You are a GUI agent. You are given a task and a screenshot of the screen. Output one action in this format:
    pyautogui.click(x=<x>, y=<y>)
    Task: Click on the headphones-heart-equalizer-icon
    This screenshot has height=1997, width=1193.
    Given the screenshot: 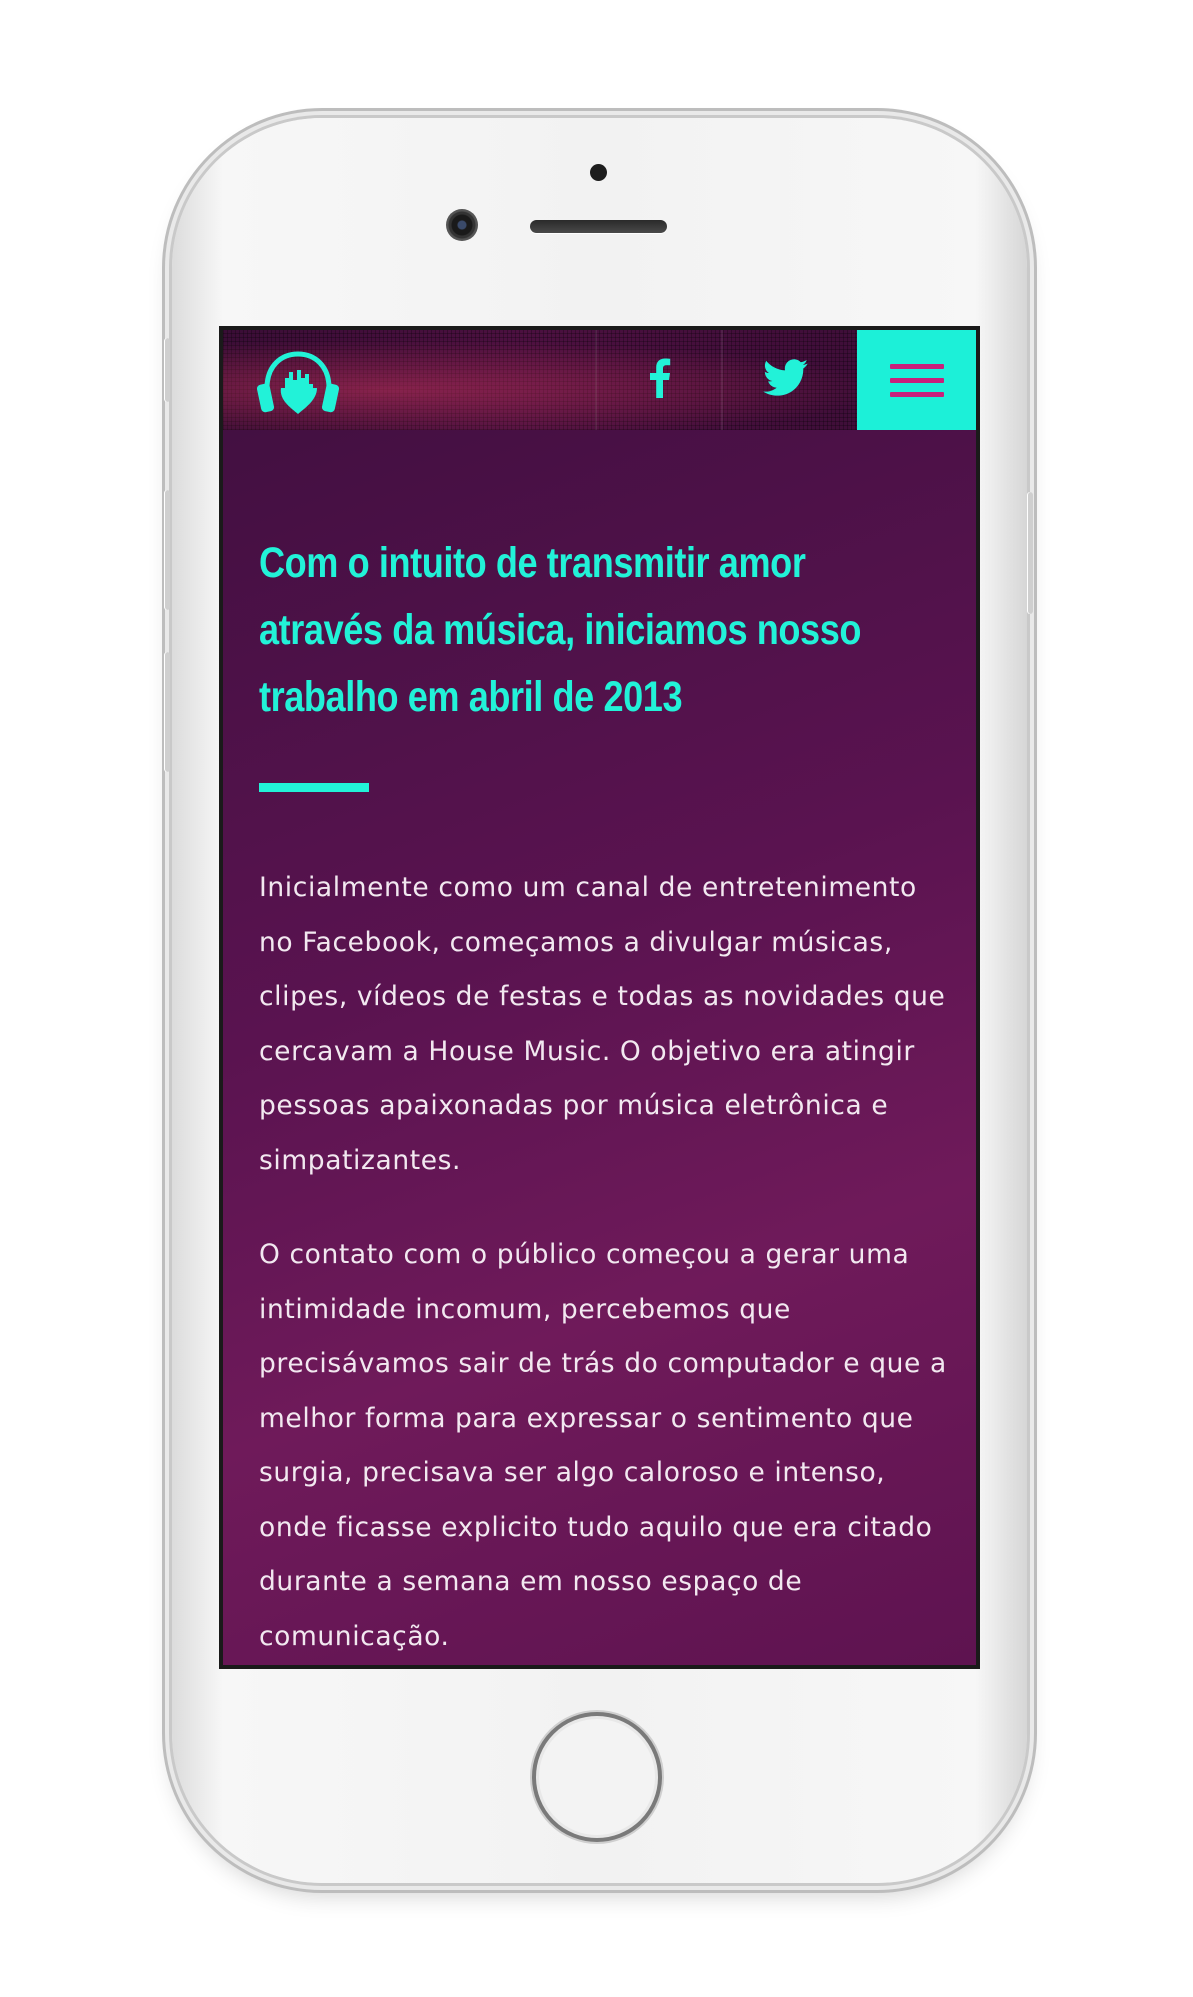 What is the action you would take?
    pyautogui.click(x=298, y=383)
    